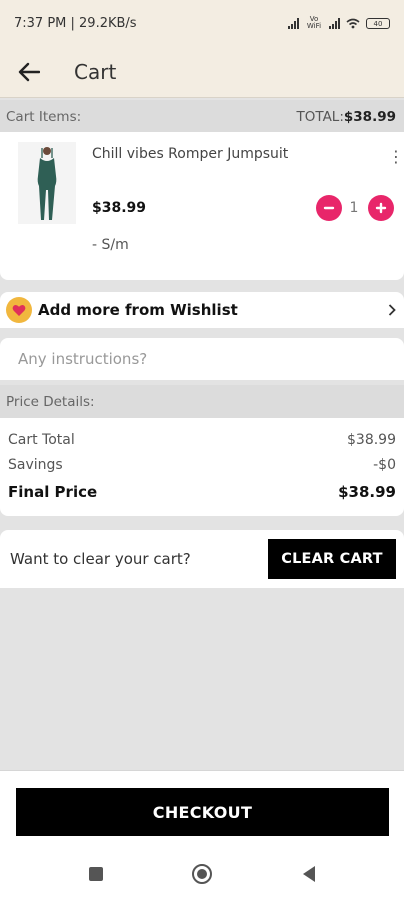 This screenshot has width=404, height=901. Describe the element at coordinates (96, 876) in the screenshot. I see `recents-square-icon` at that location.